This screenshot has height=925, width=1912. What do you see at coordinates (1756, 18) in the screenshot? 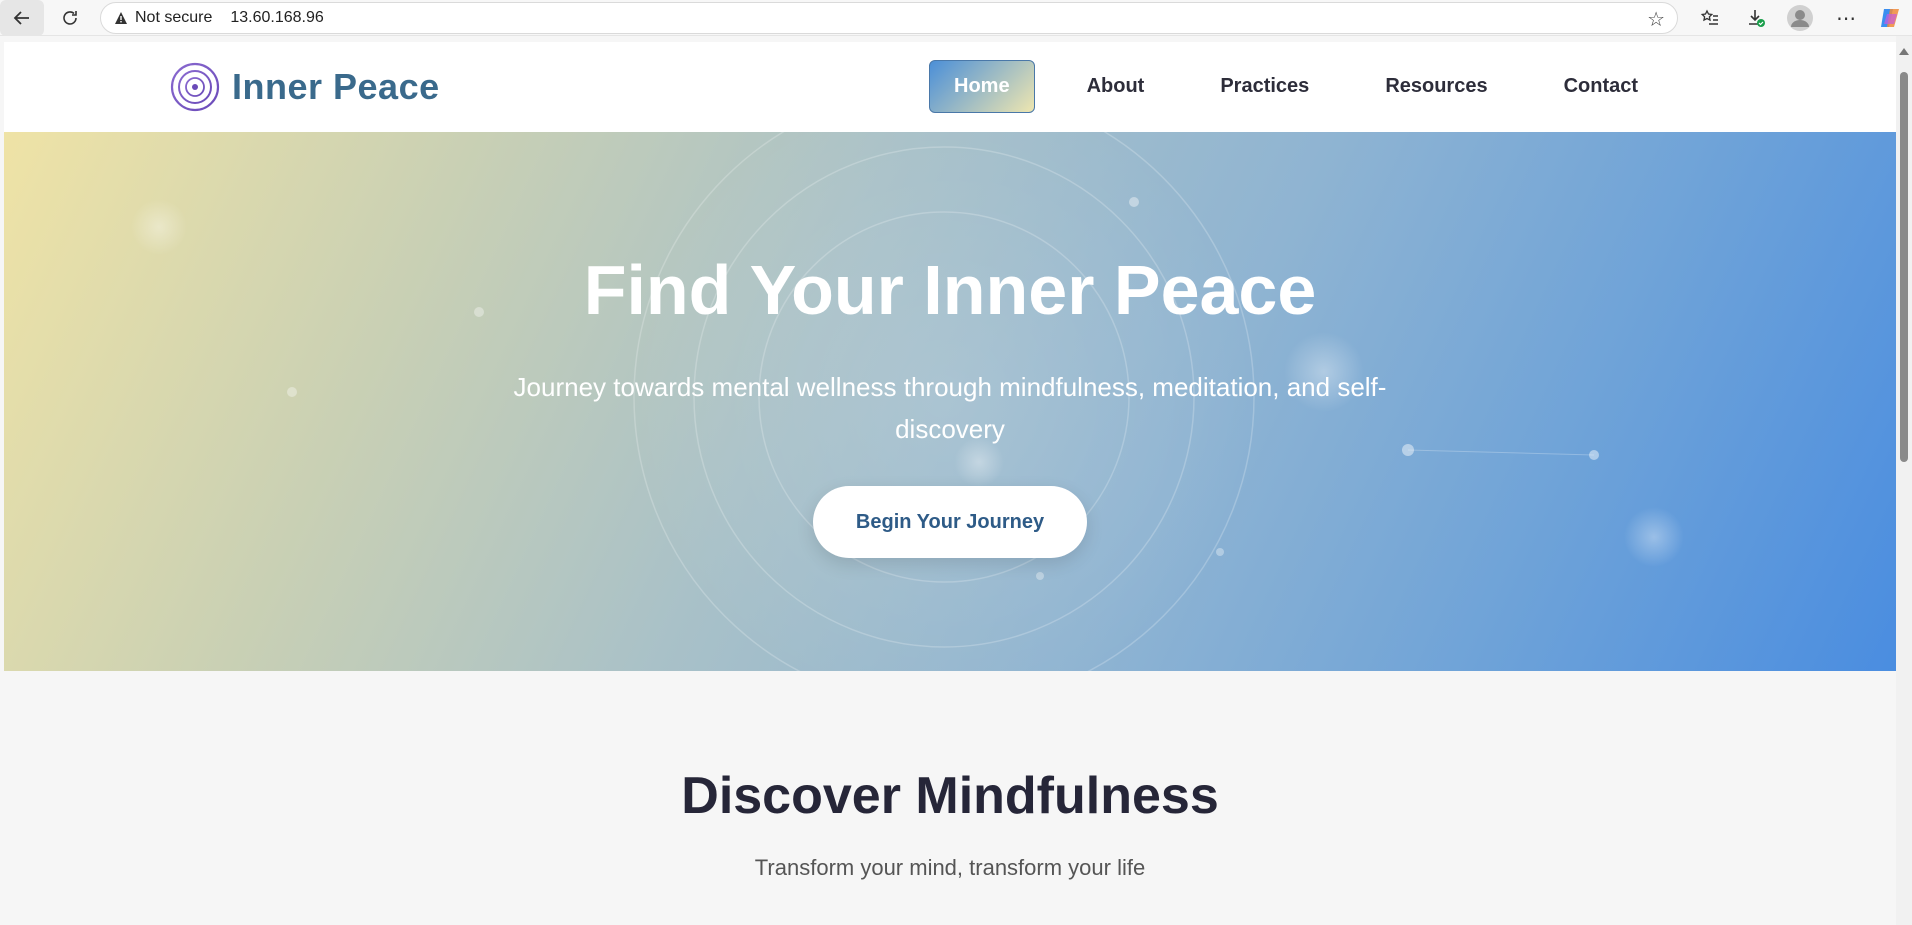
I see `downloads-icon` at bounding box center [1756, 18].